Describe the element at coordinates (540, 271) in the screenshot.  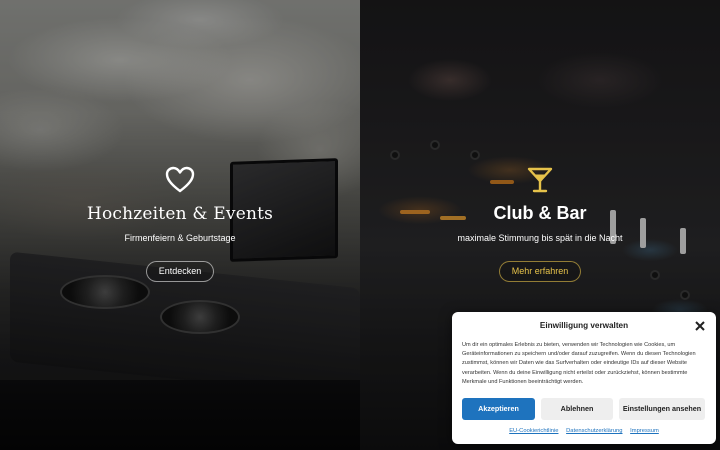
I see `learn-more-button: Mehr erfahren` at that location.